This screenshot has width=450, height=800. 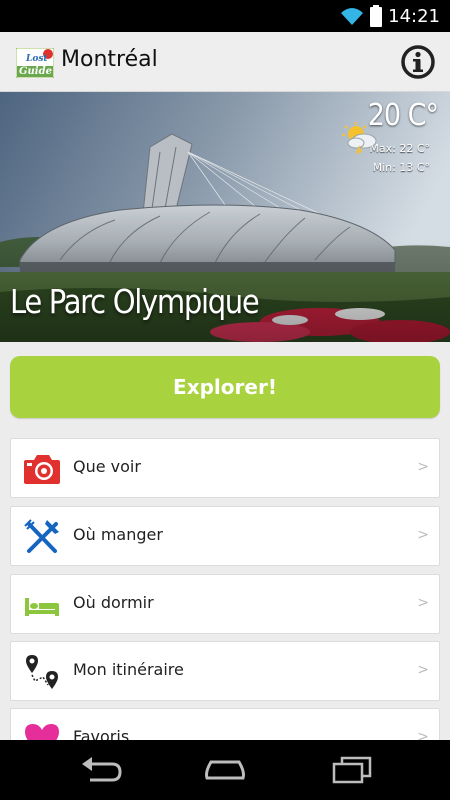 I want to click on logo-text-bottom: Guide, so click(x=35, y=71).